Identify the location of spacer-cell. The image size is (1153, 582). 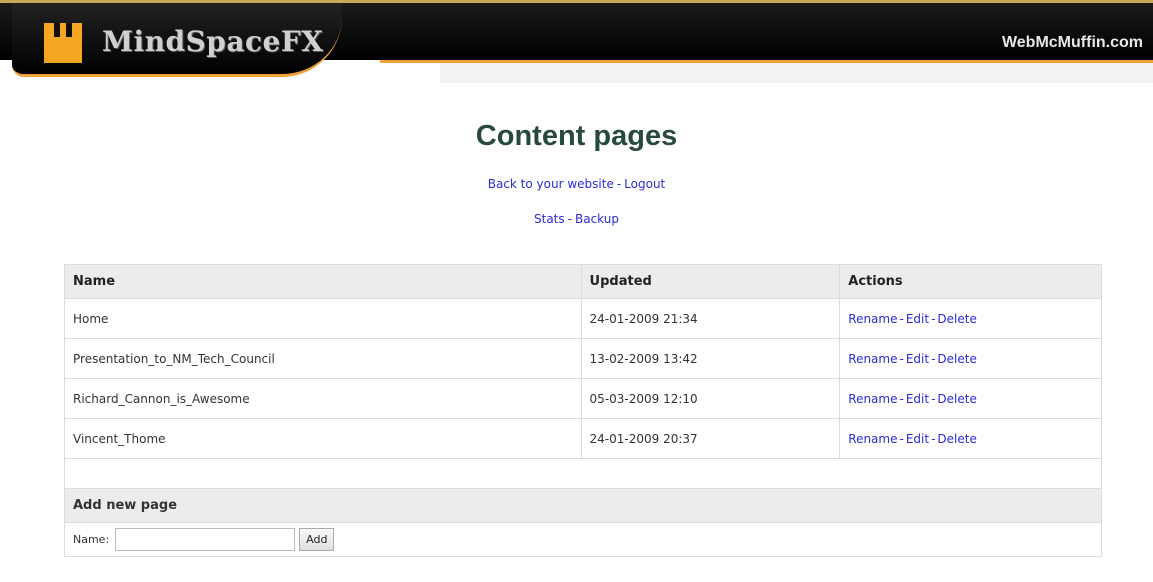
(583, 473).